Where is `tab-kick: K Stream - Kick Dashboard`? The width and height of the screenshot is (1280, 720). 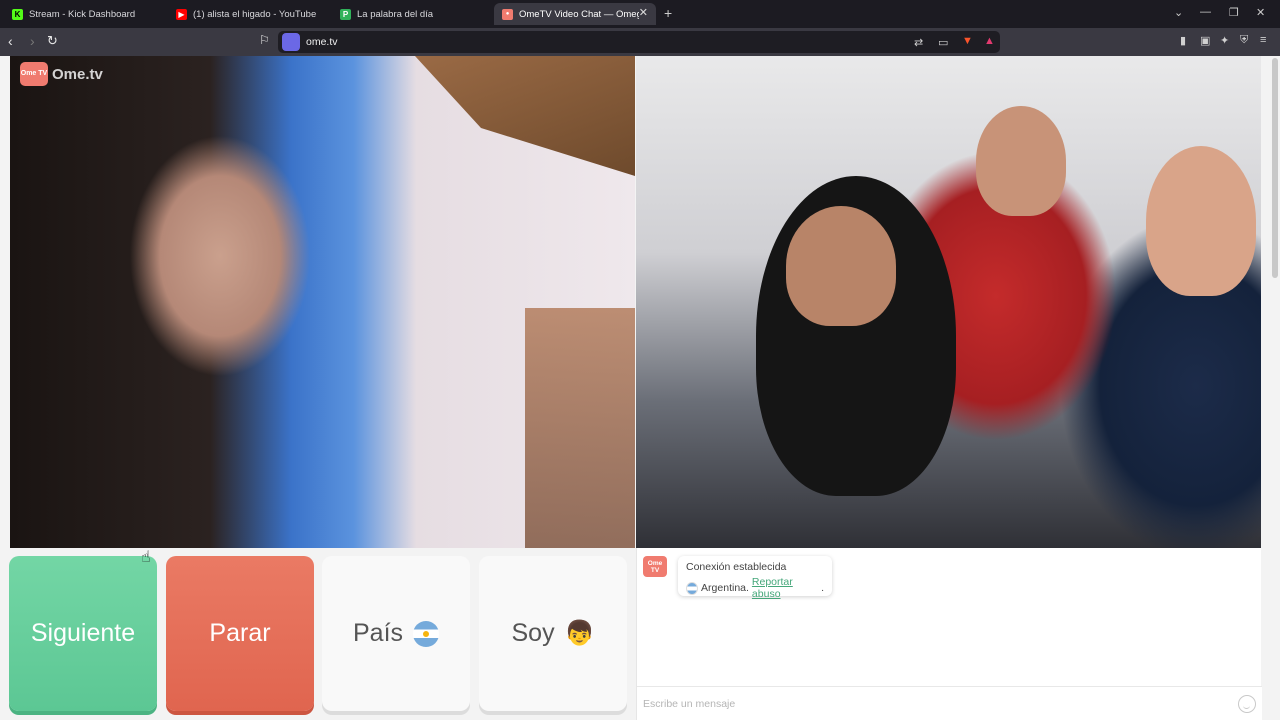
tab-kick: K Stream - Kick Dashboard is located at coordinates (84, 14).